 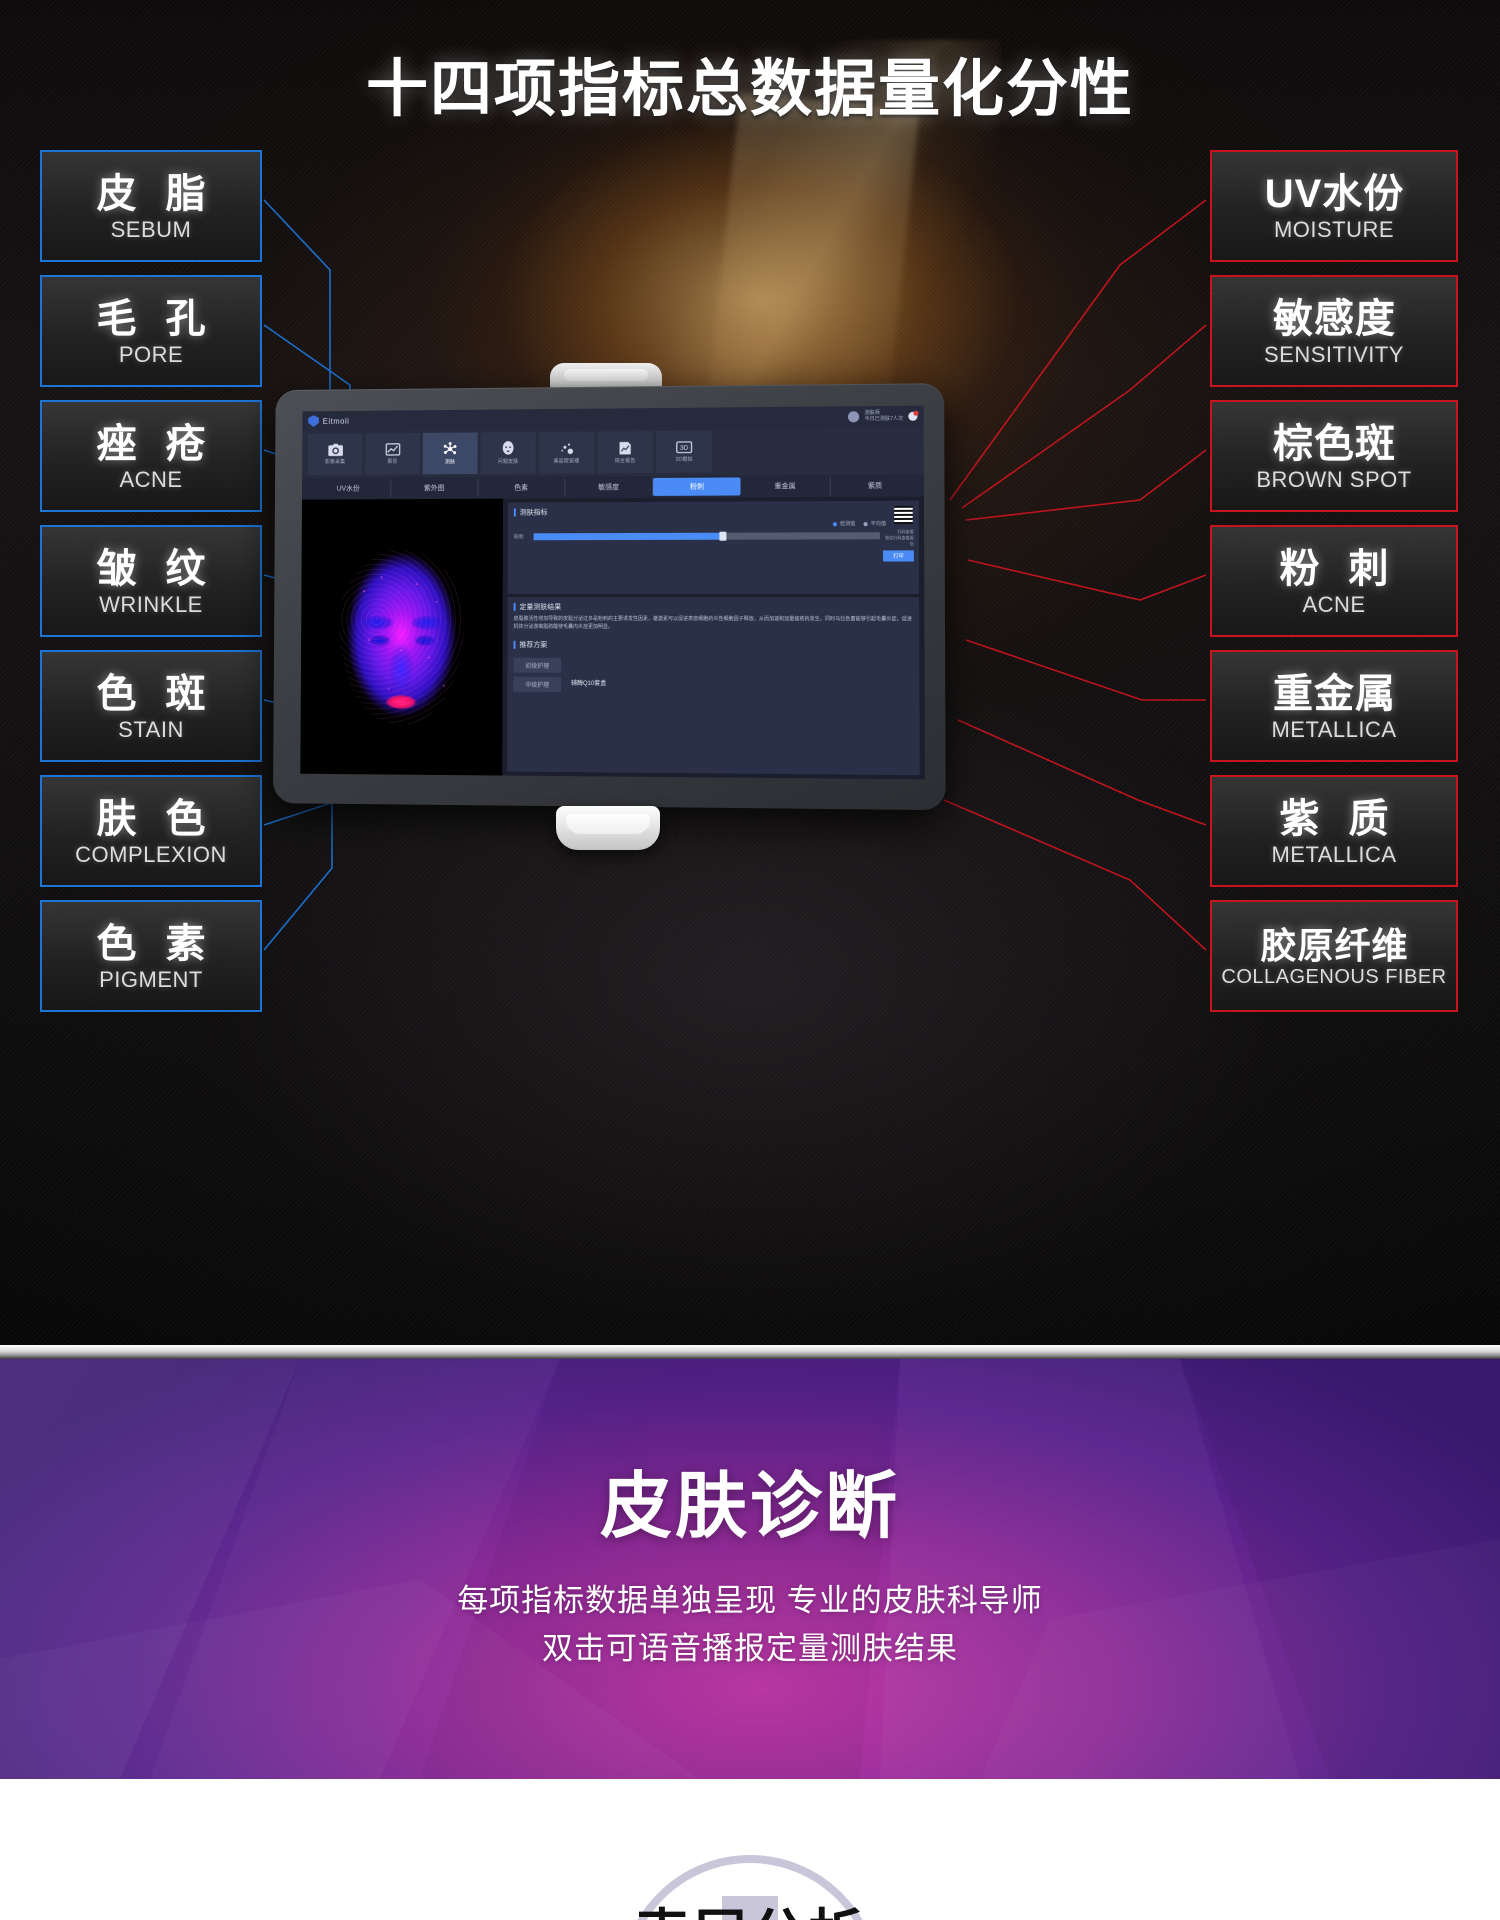 I want to click on indicator-label-cn: 皱 纹, so click(x=155, y=569).